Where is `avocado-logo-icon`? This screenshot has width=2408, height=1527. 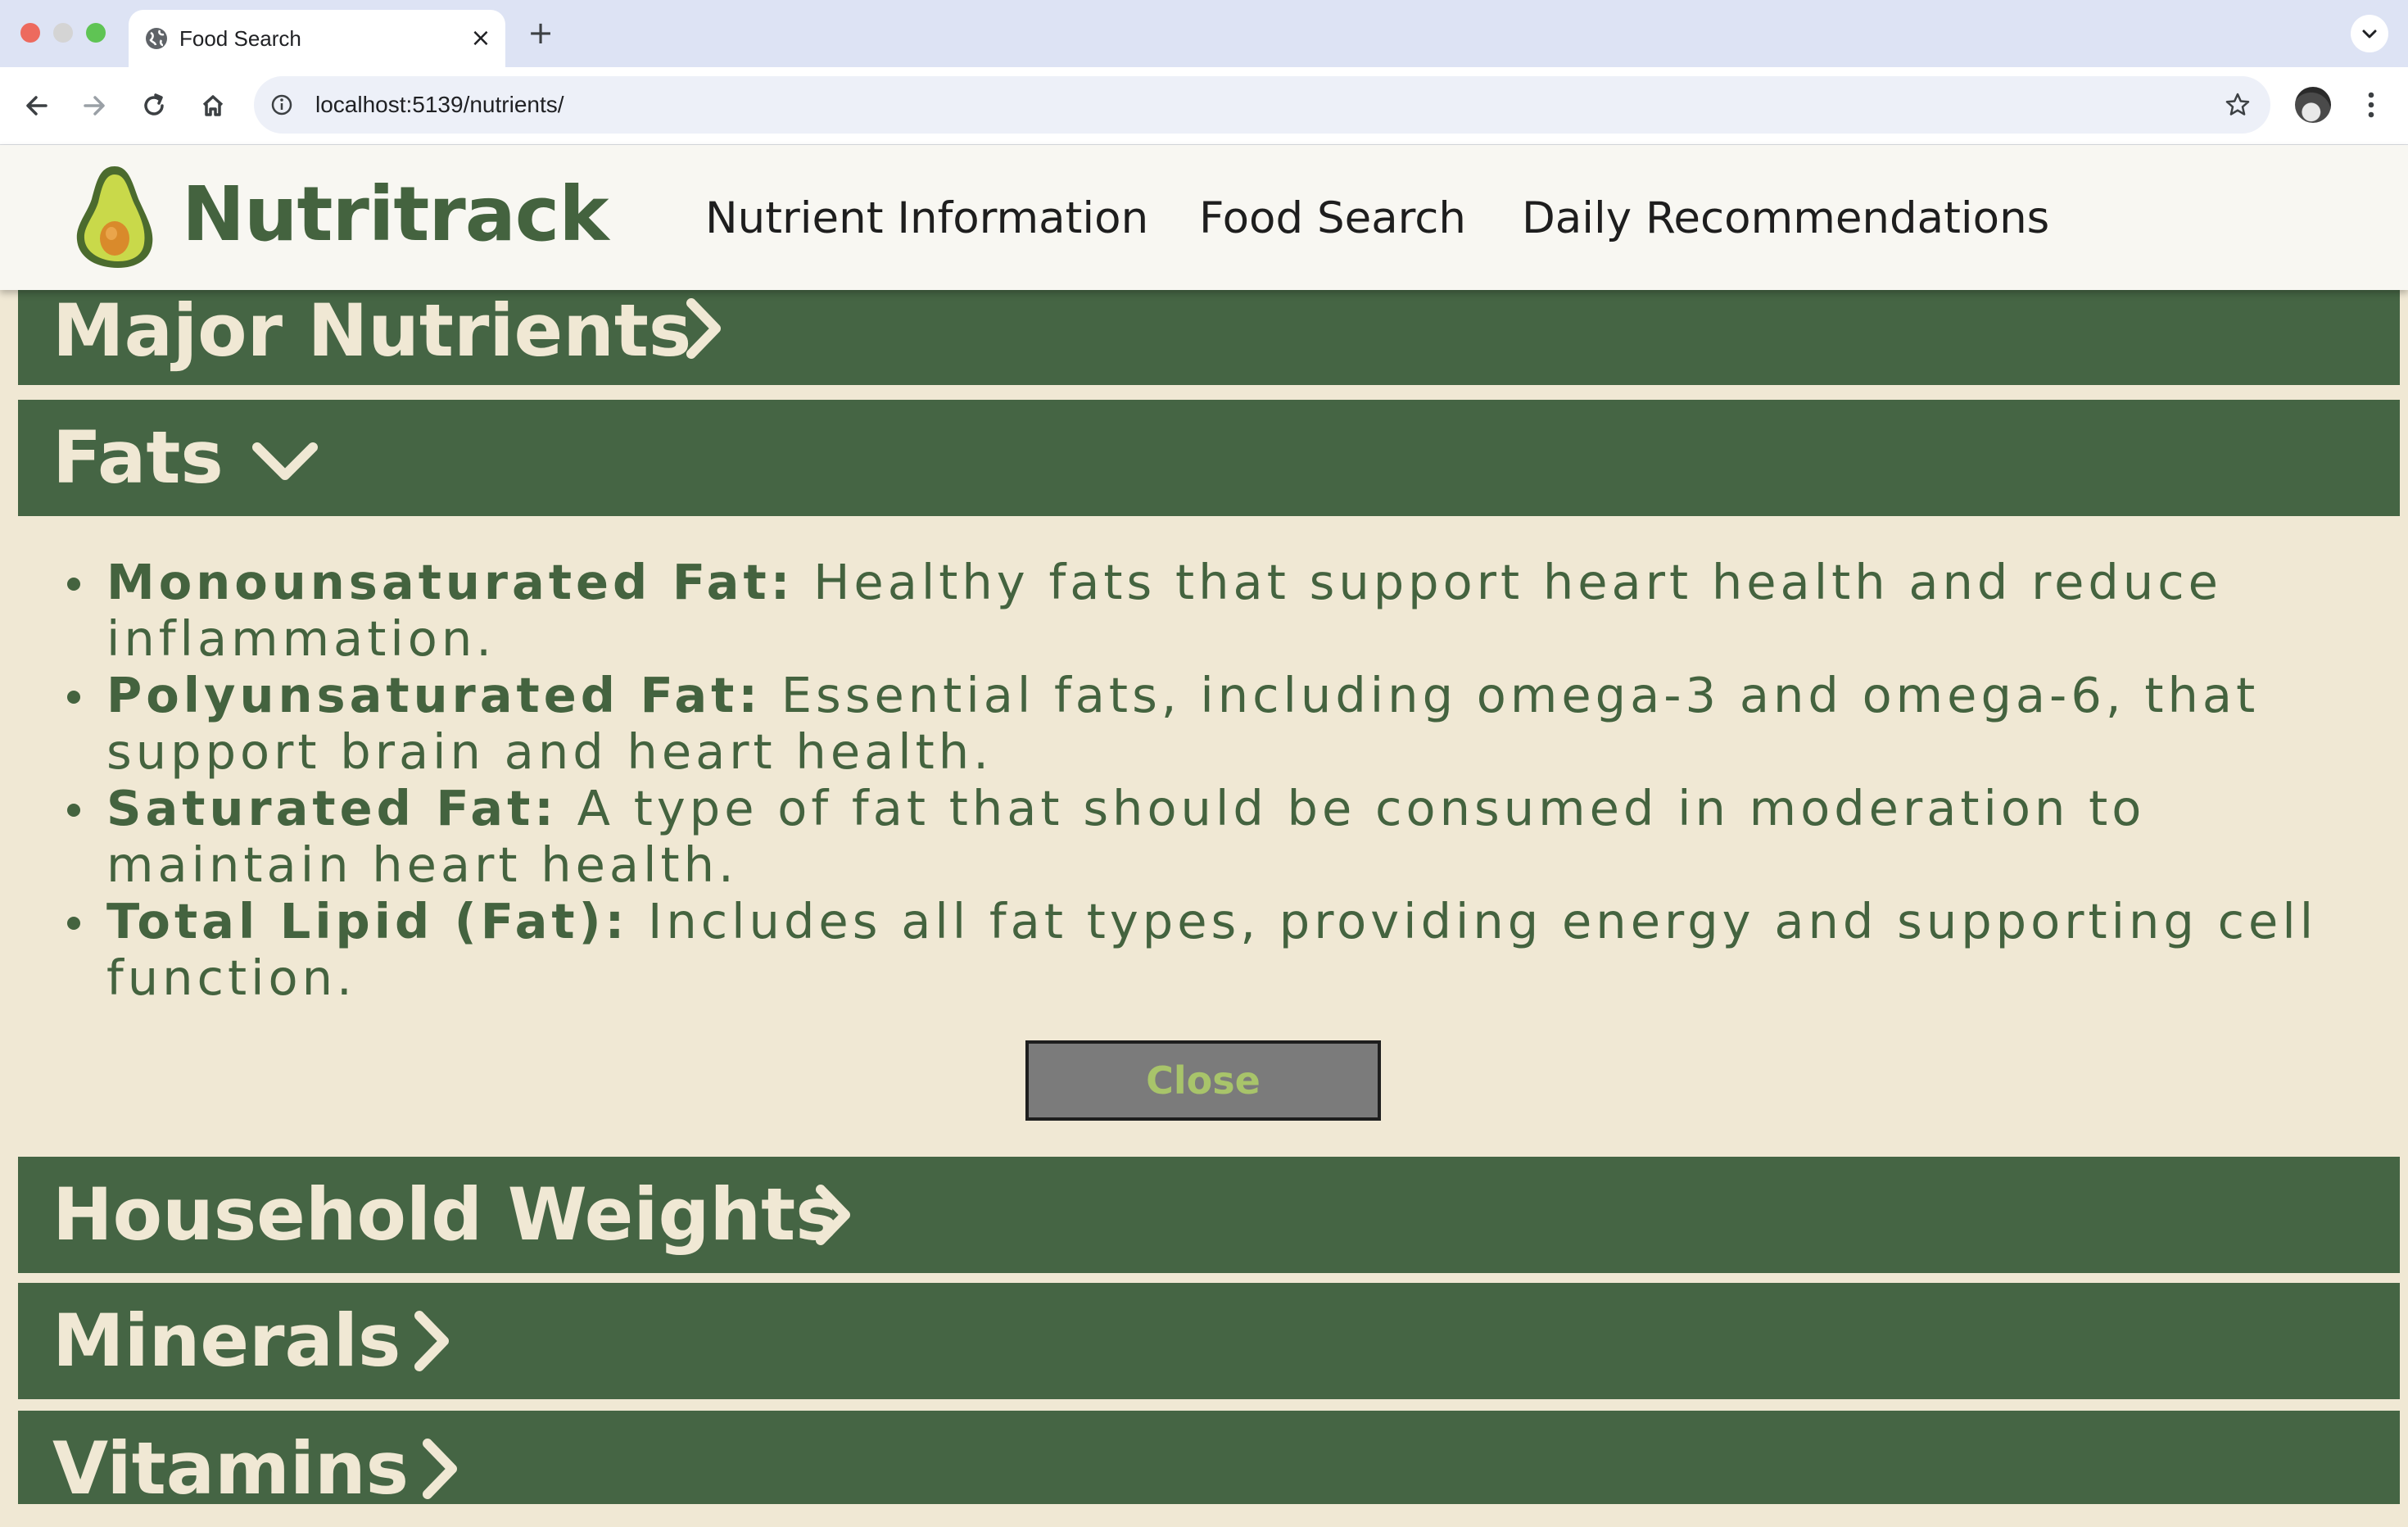
avocado-logo-icon is located at coordinates (114, 215).